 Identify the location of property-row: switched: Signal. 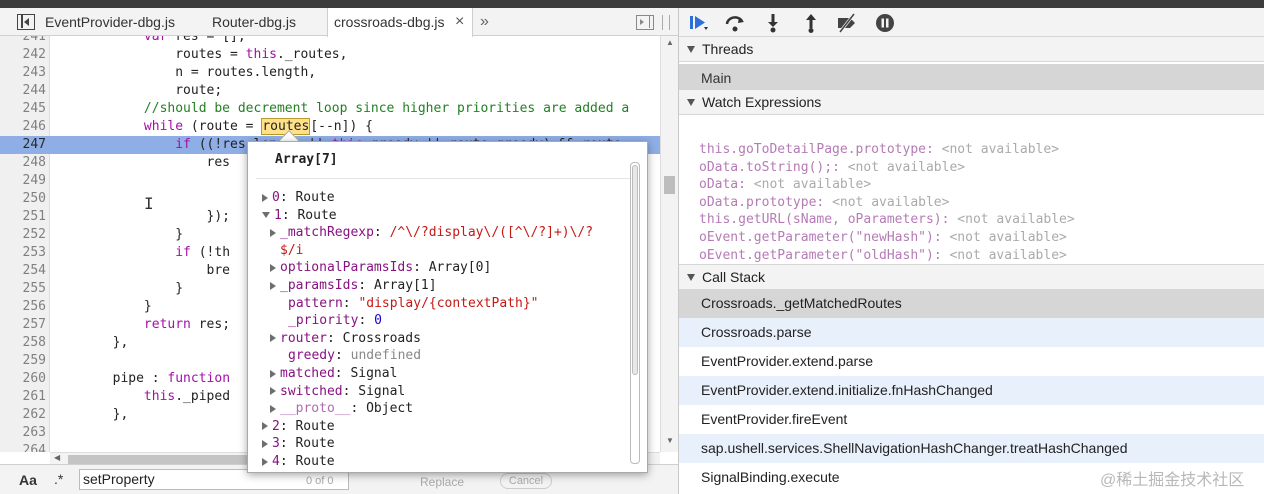
(337, 391).